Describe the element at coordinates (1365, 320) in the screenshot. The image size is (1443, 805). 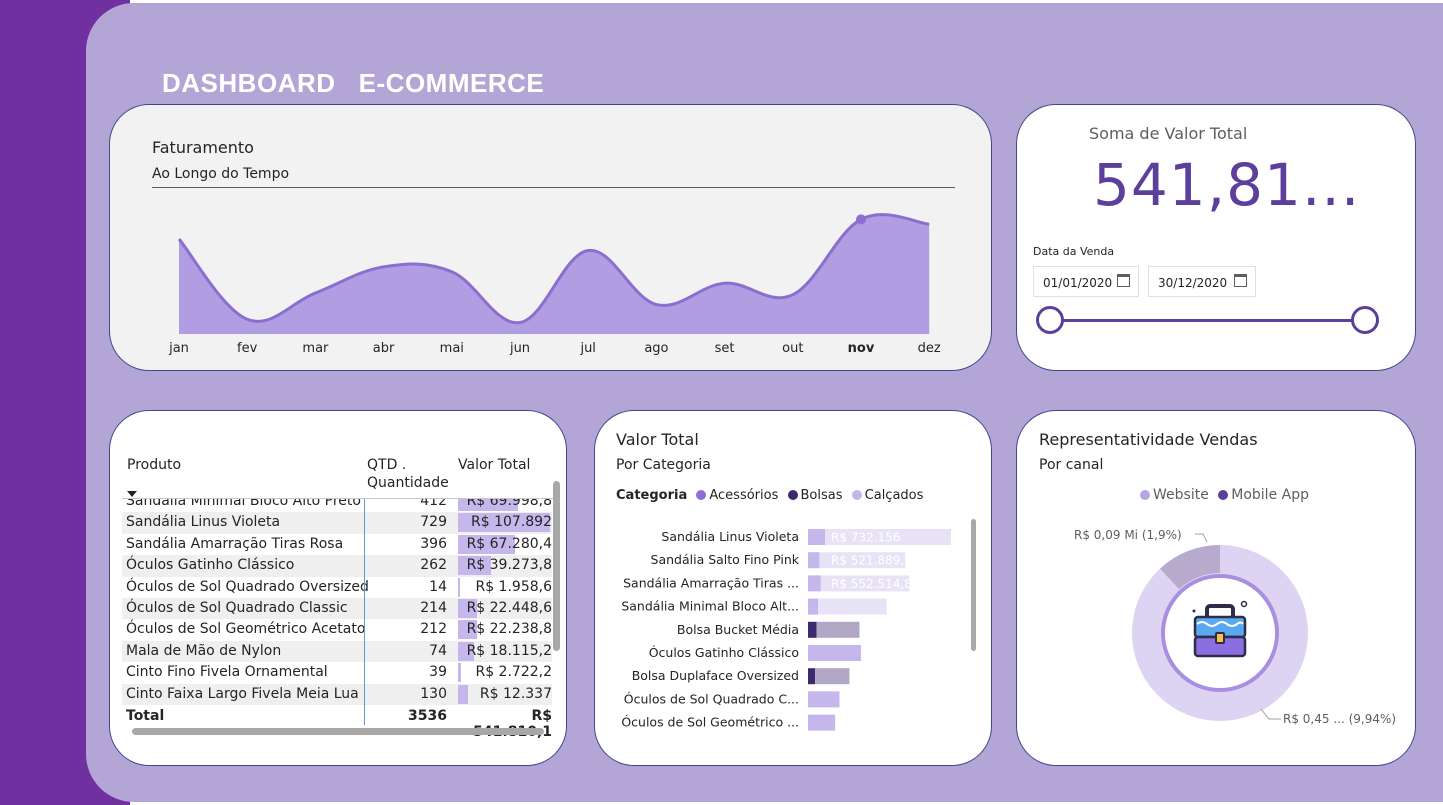
I see `slider-handle-end` at that location.